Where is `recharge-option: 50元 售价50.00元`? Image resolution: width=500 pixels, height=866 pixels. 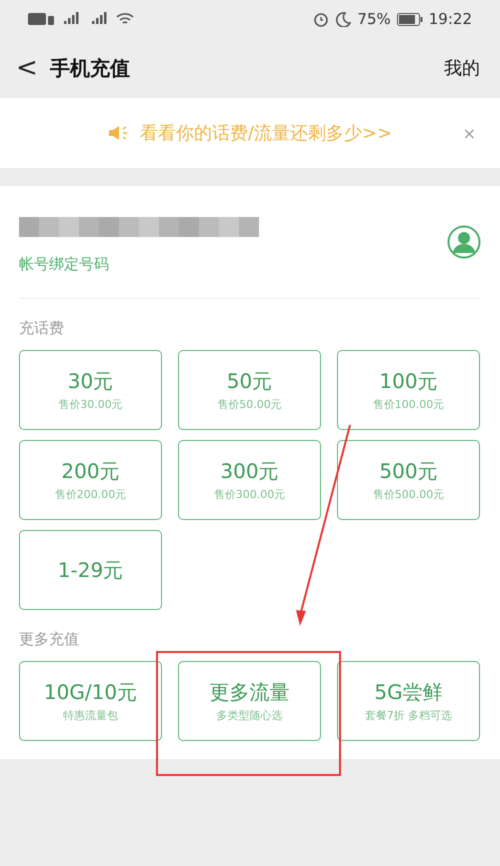
recharge-option: 50元 售价50.00元 is located at coordinates (249, 390).